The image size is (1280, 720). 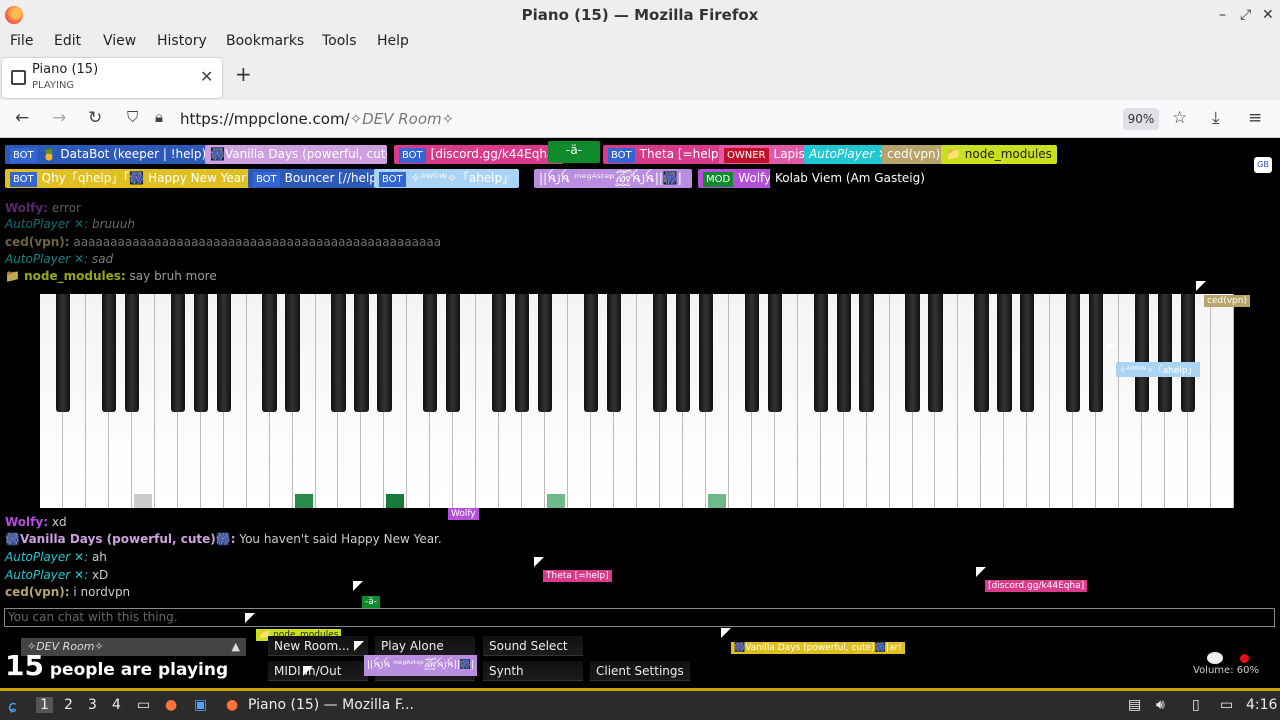 I want to click on workspace-2: 2, so click(x=68, y=705).